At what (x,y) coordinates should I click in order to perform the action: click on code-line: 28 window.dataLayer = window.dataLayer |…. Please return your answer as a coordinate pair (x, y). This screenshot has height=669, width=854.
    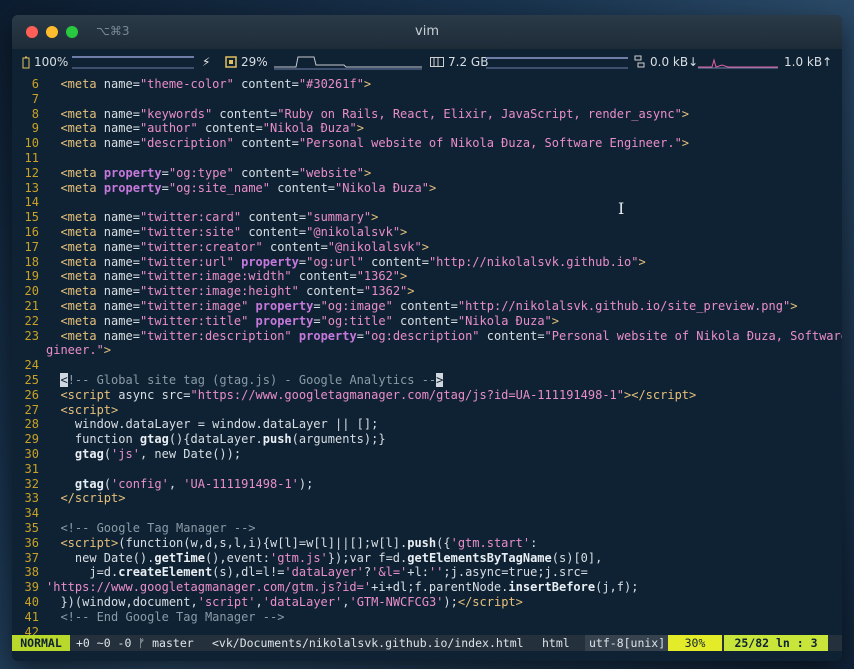
    Looking at the image, I should click on (427, 424).